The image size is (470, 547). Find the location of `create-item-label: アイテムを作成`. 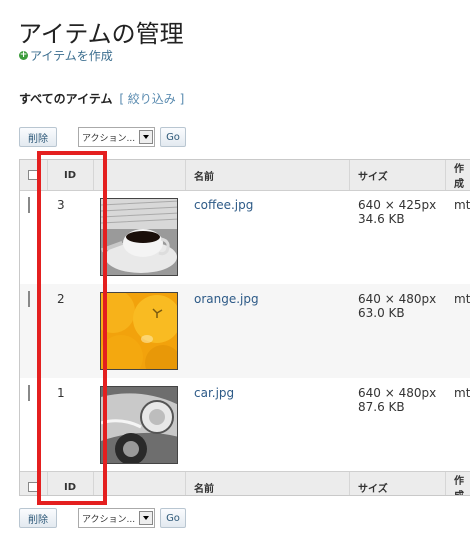

create-item-label: アイテムを作成 is located at coordinates (71, 56).